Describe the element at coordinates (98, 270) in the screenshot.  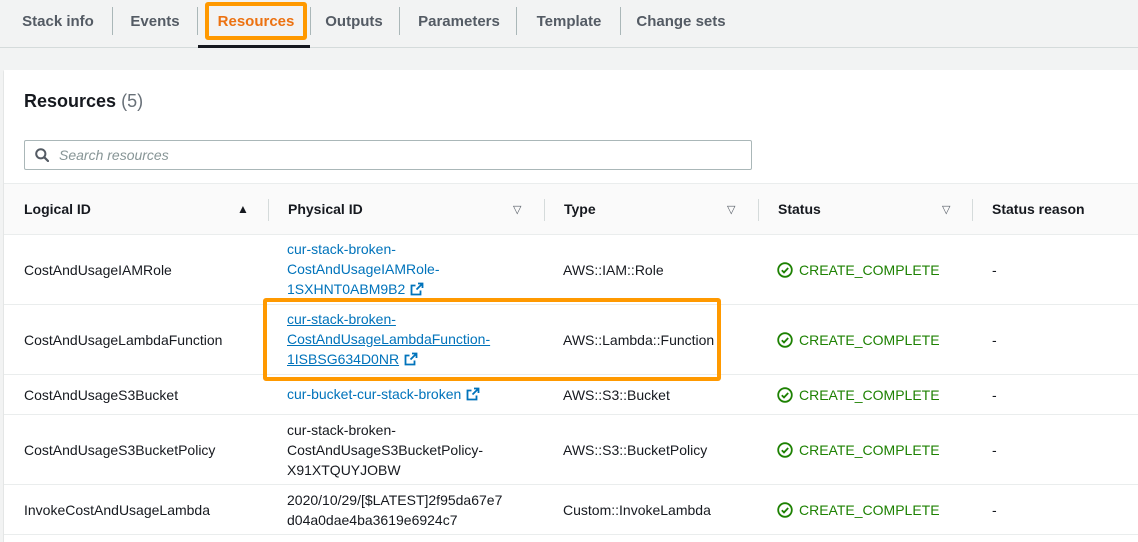
I see `logical-id-cell: CostAndUsageIAMRole` at that location.